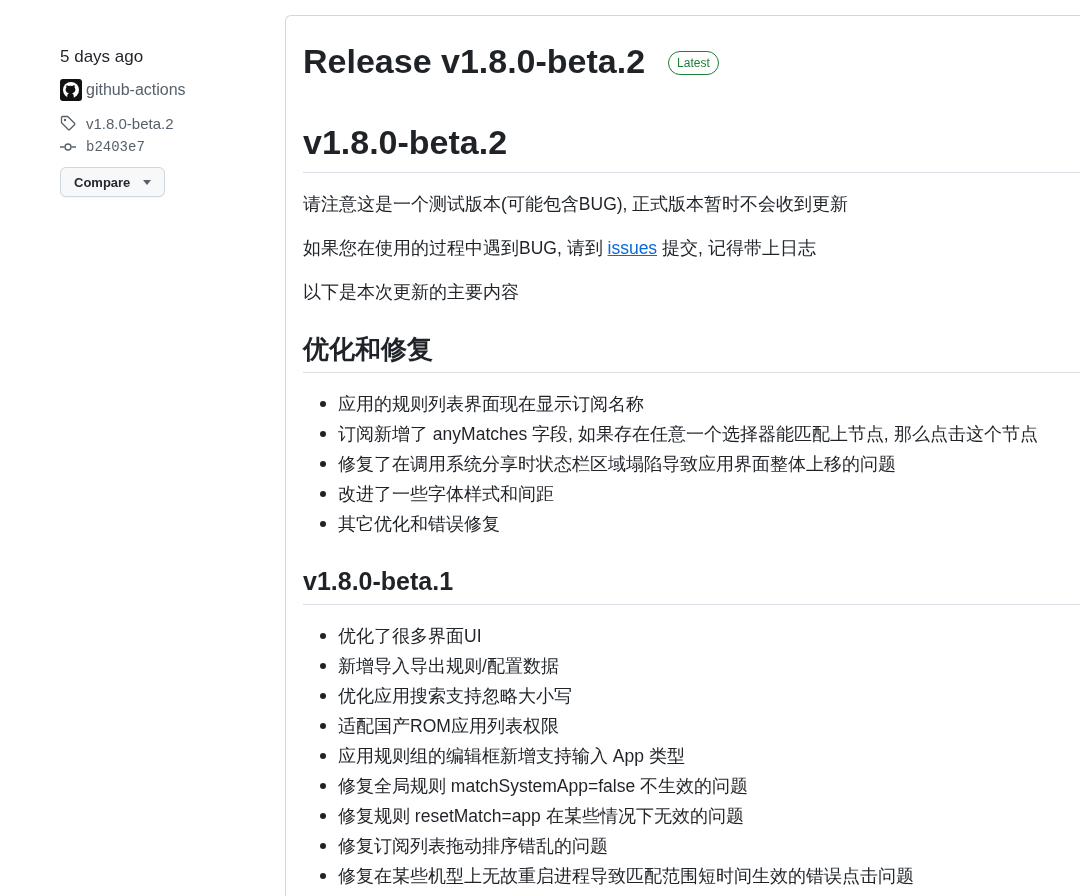 The width and height of the screenshot is (1080, 896). What do you see at coordinates (617, 464) in the screenshot?
I see `list-item: 修复了在调用系统分享时状态栏区域塌陷导致应用界面整体上移的问题` at bounding box center [617, 464].